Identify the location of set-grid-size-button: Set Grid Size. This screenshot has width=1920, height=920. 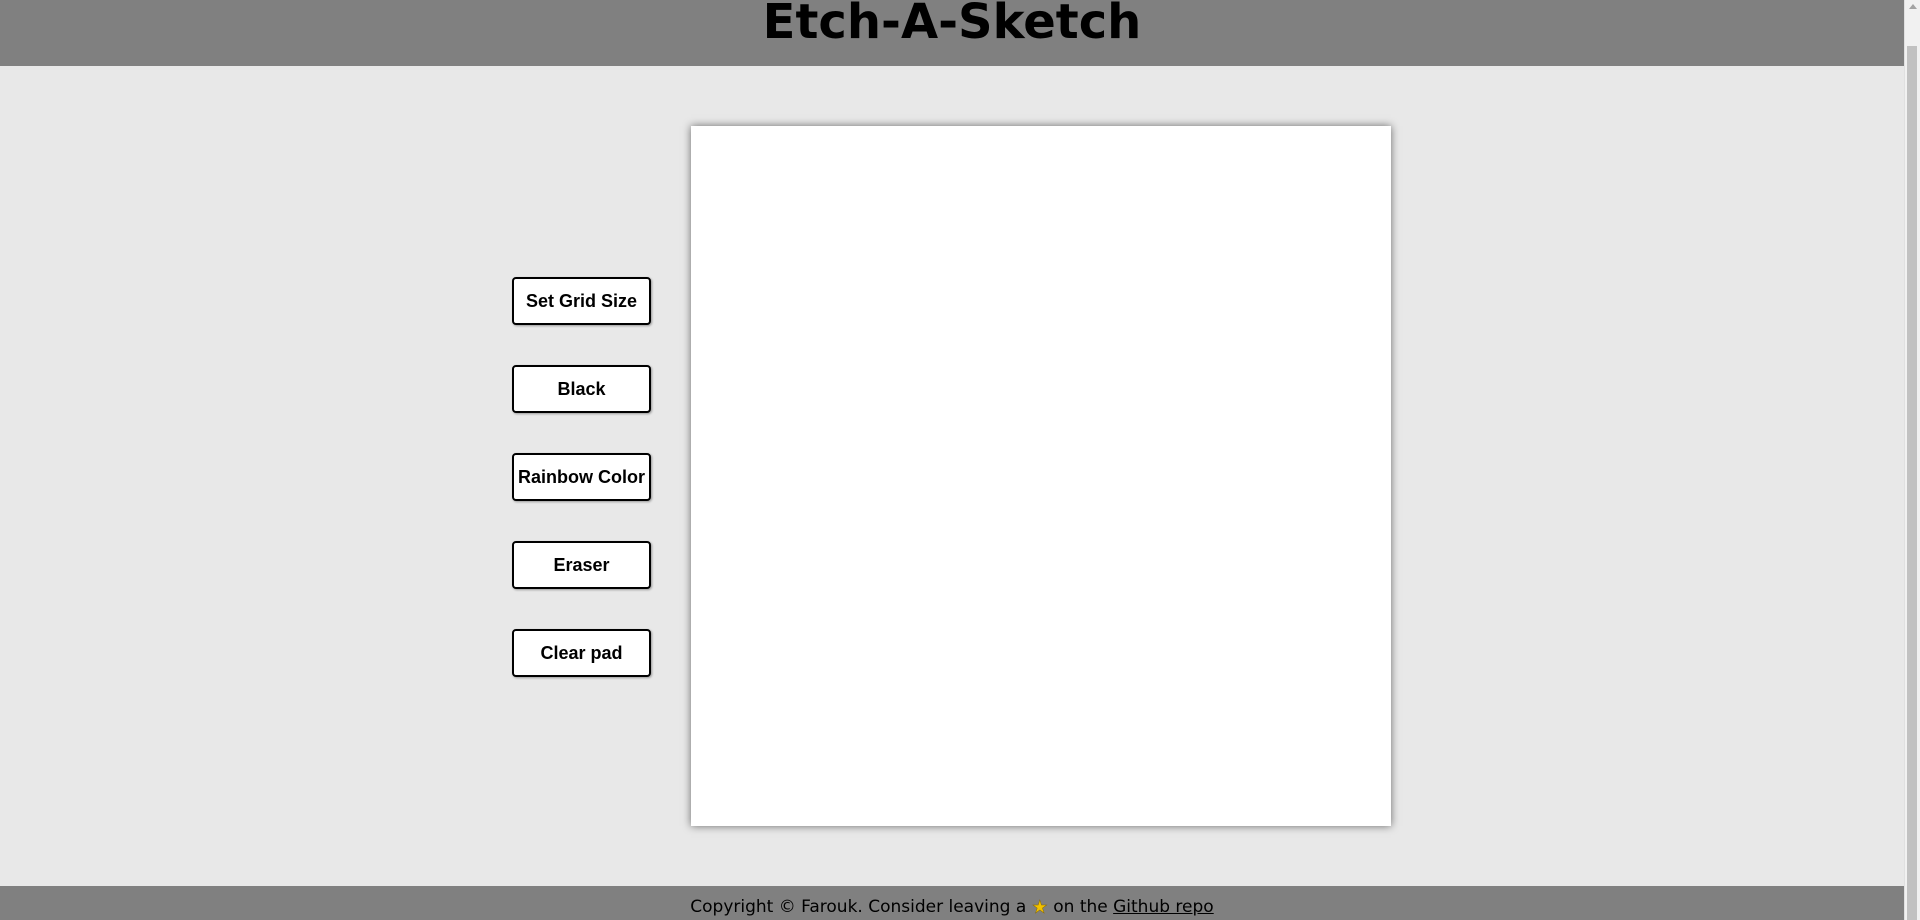
(581, 301).